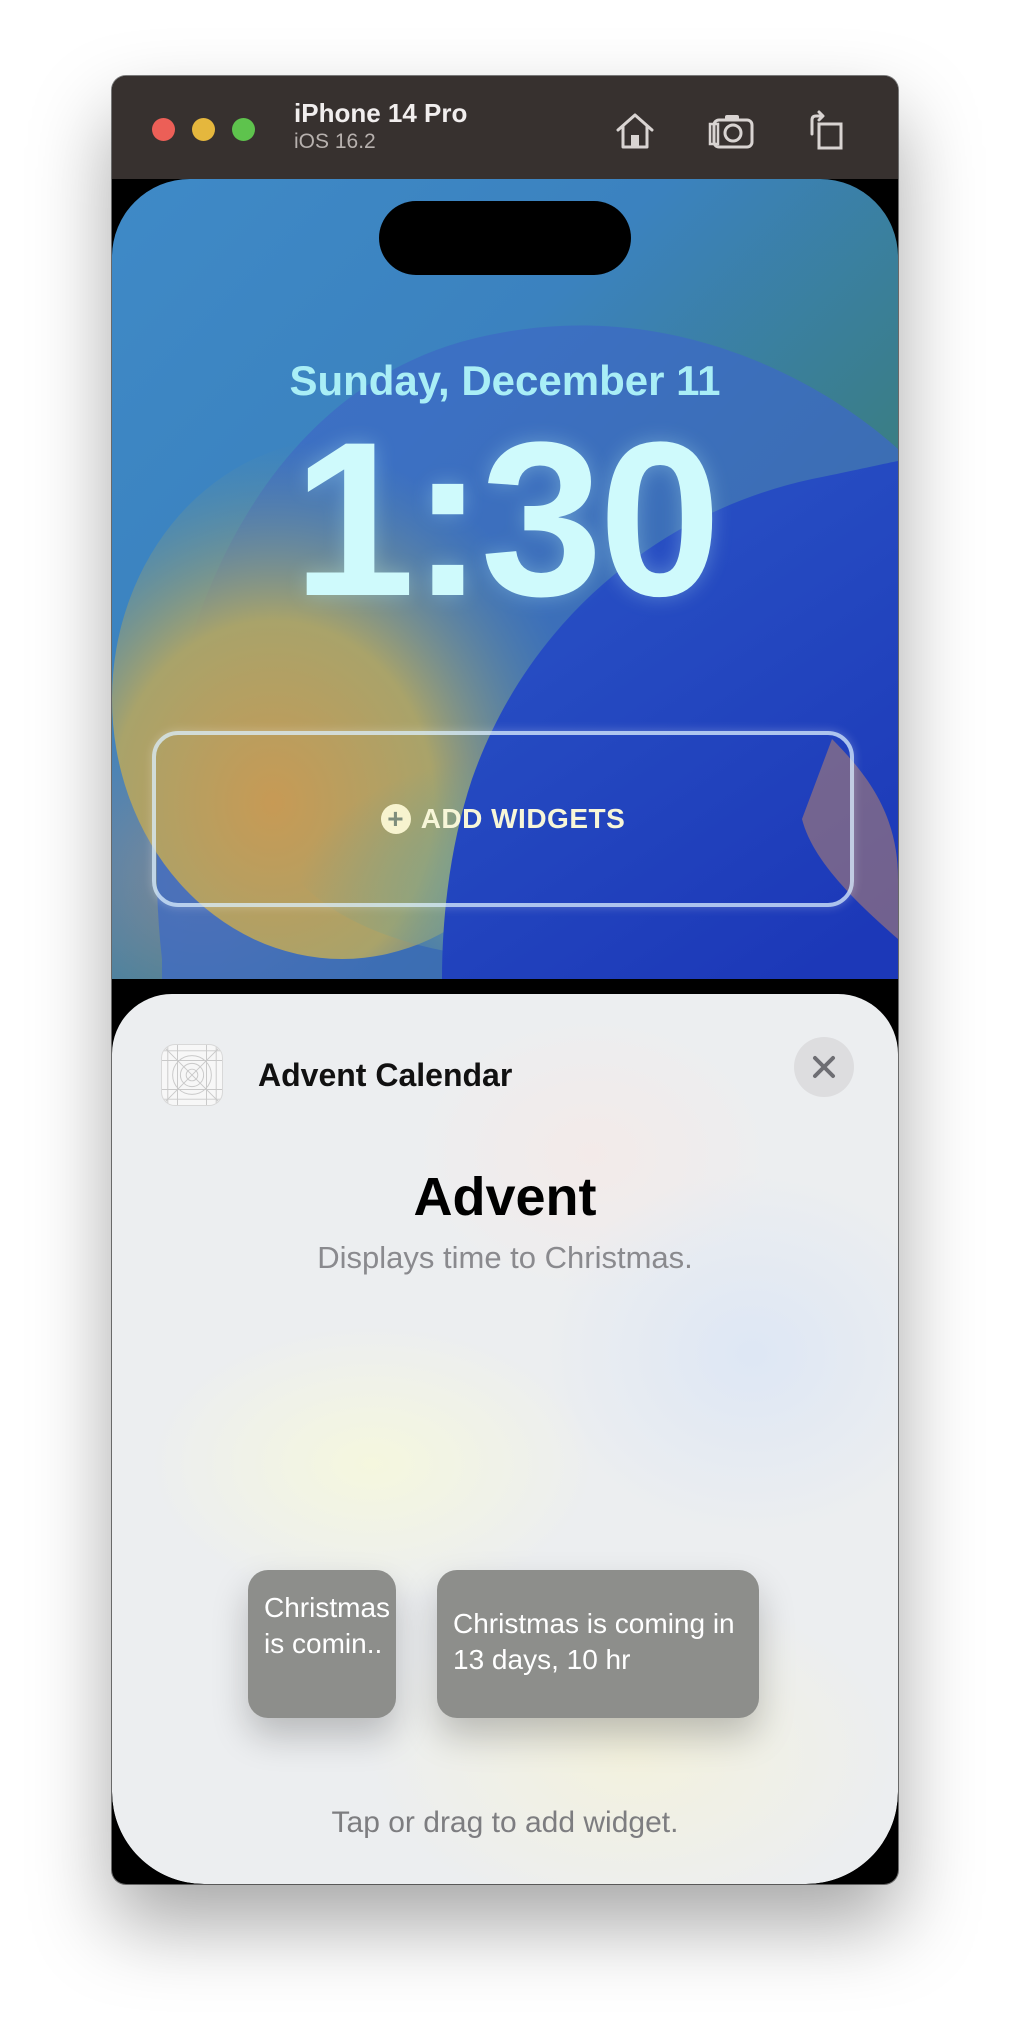 This screenshot has height=2032, width=1010. What do you see at coordinates (505, 1197) in the screenshot?
I see `widget-title: Advent` at bounding box center [505, 1197].